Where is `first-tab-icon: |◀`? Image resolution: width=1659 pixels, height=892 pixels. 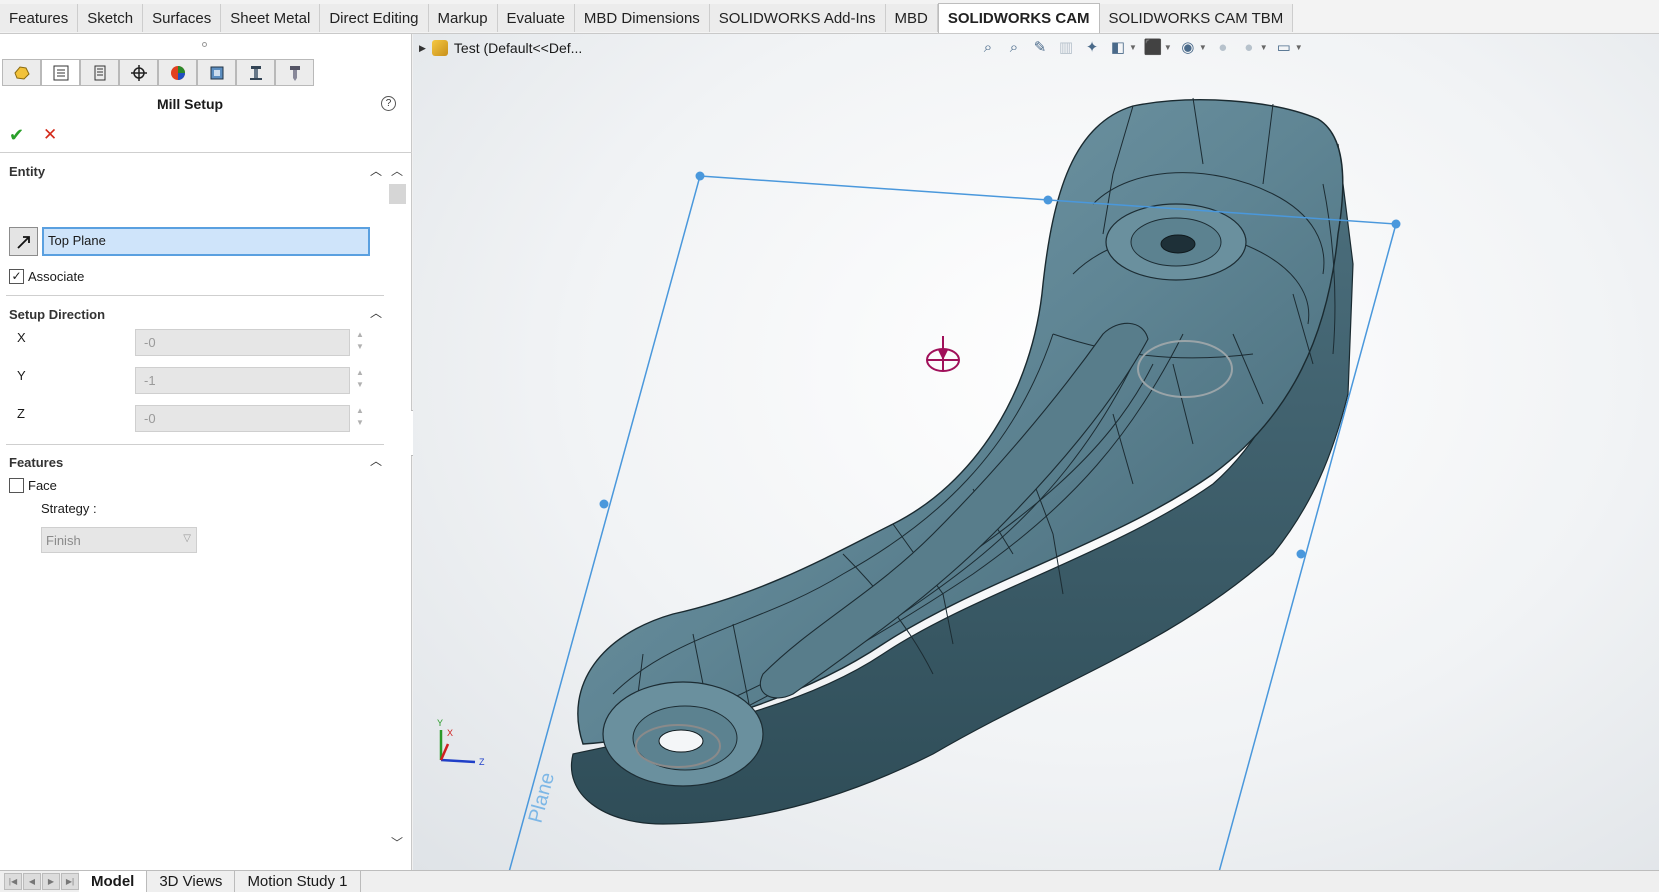
first-tab-icon: |◀ is located at coordinates (13, 881).